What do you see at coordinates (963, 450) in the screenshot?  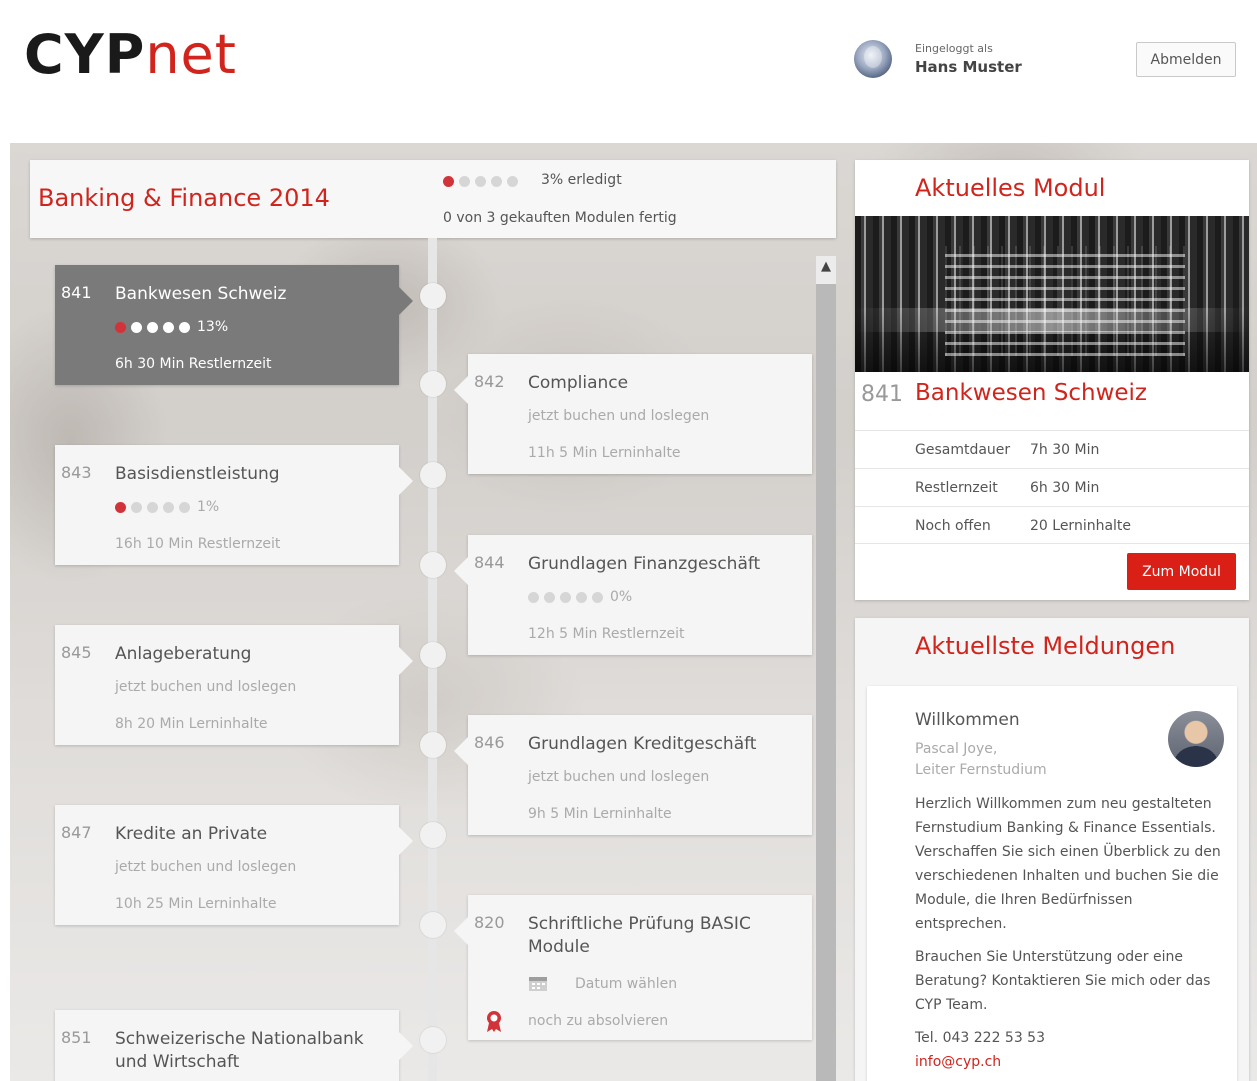 I see `info-key: Gesamtdauer` at bounding box center [963, 450].